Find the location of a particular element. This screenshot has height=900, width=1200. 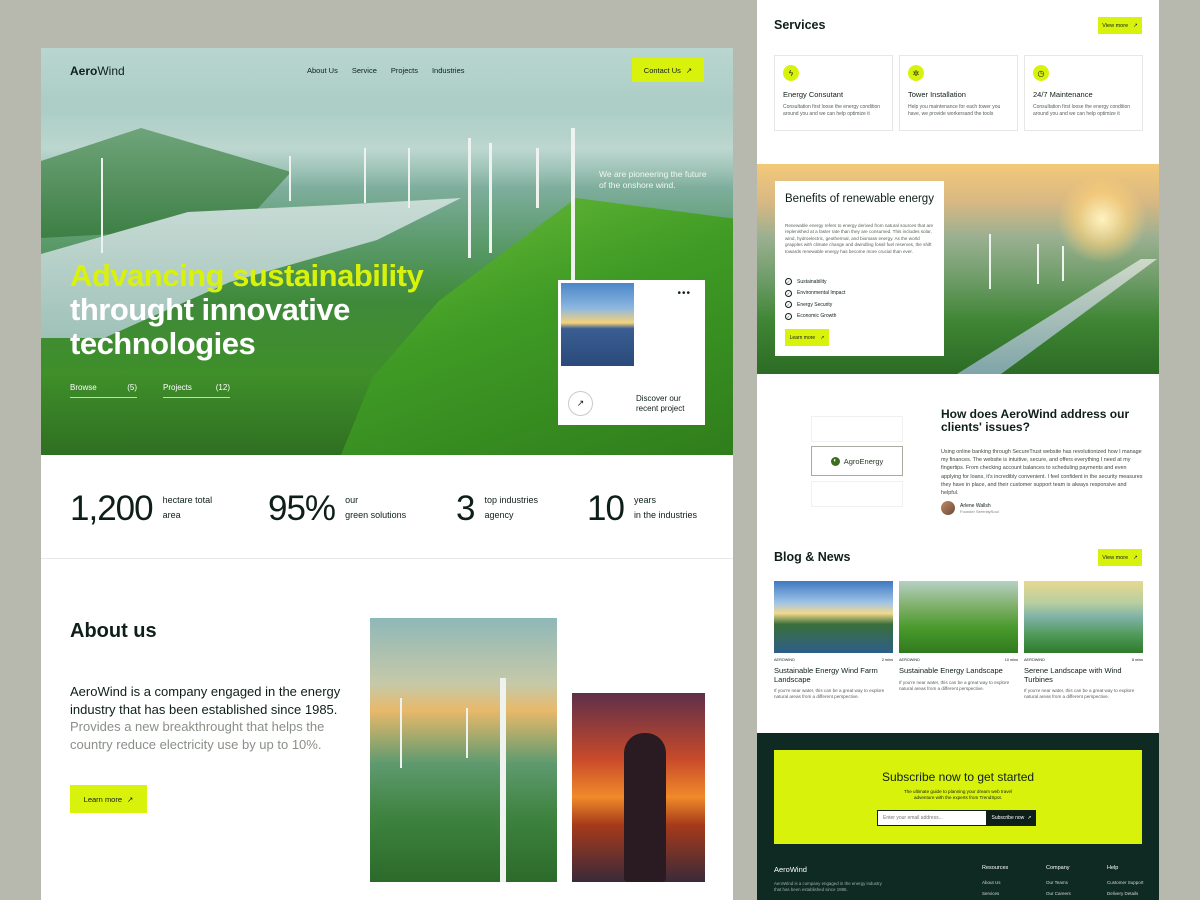

more-options-icon: ••• is located at coordinates (684, 293).